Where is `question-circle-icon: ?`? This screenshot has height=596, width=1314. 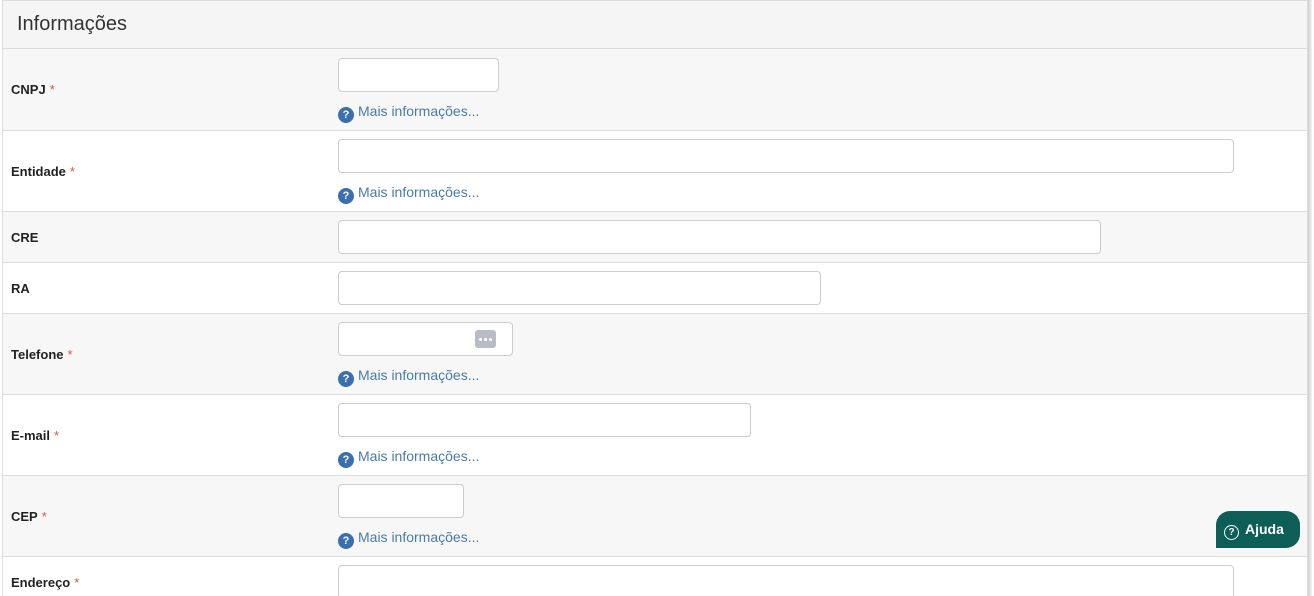 question-circle-icon: ? is located at coordinates (1231, 532).